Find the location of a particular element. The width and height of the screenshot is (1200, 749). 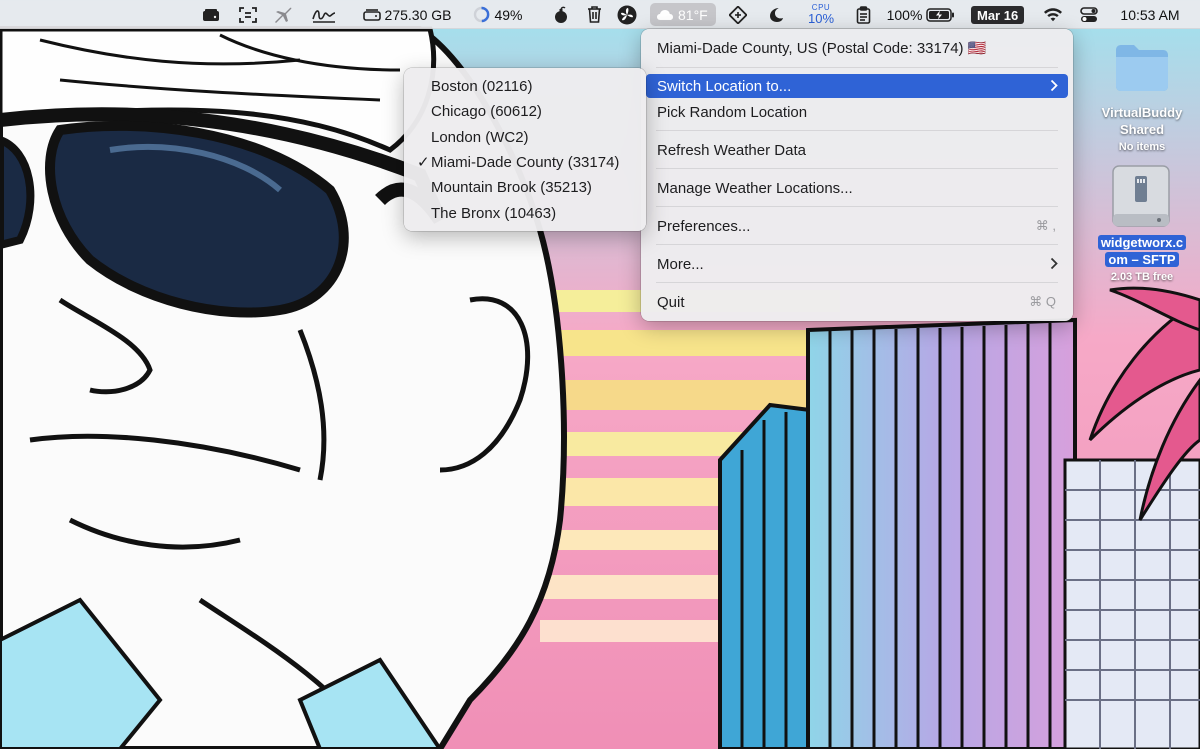

drive-subtitle: 2.03 TB free is located at coordinates (1142, 277).